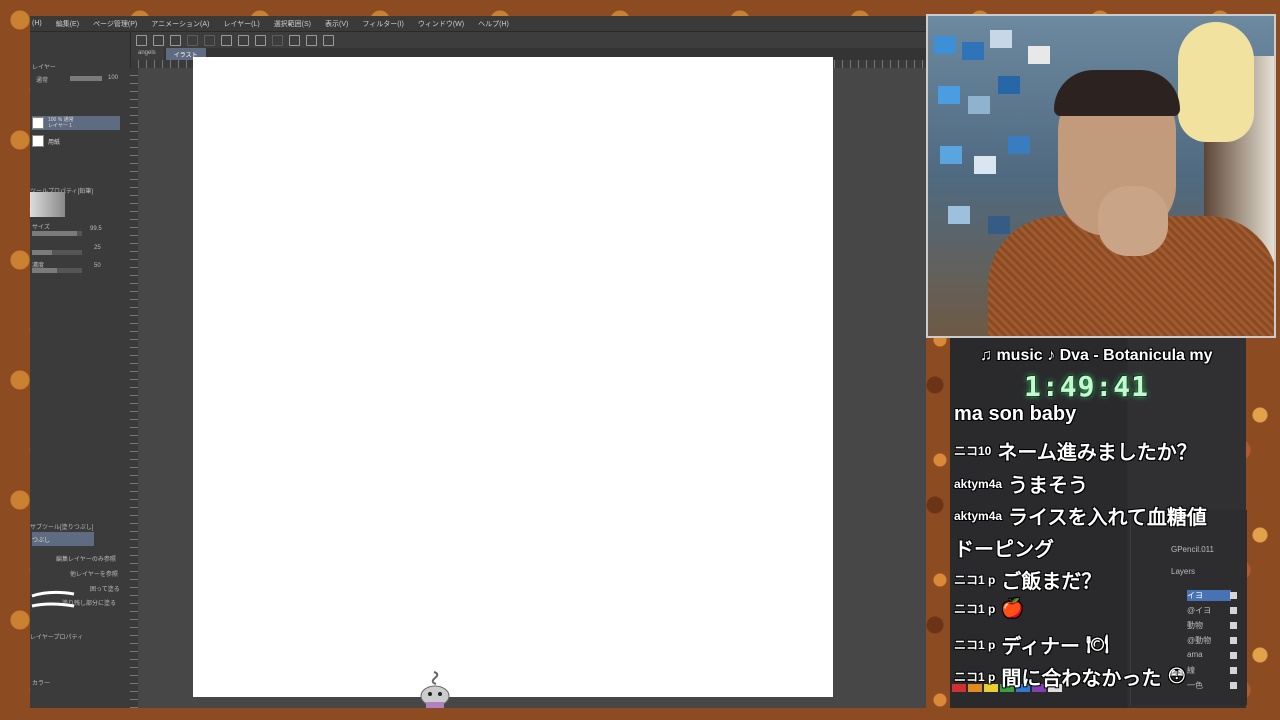 The width and height of the screenshot is (1280, 720). Describe the element at coordinates (435, 689) in the screenshot. I see `cat-mascot-icon` at that location.